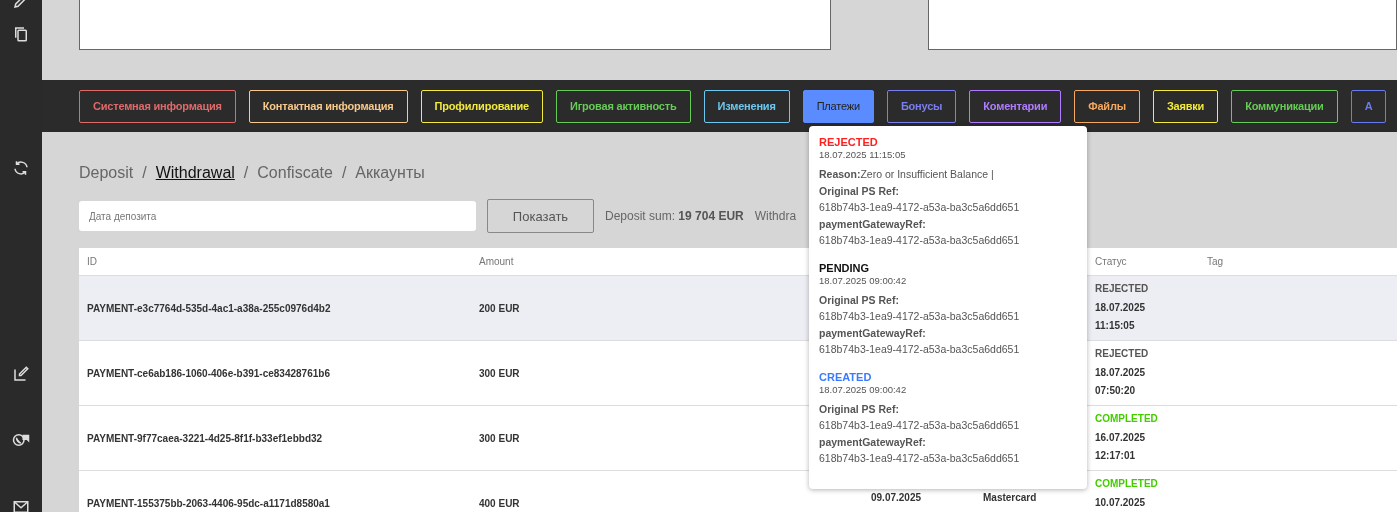  I want to click on table-cell-text: 200 EUR, so click(499, 308).